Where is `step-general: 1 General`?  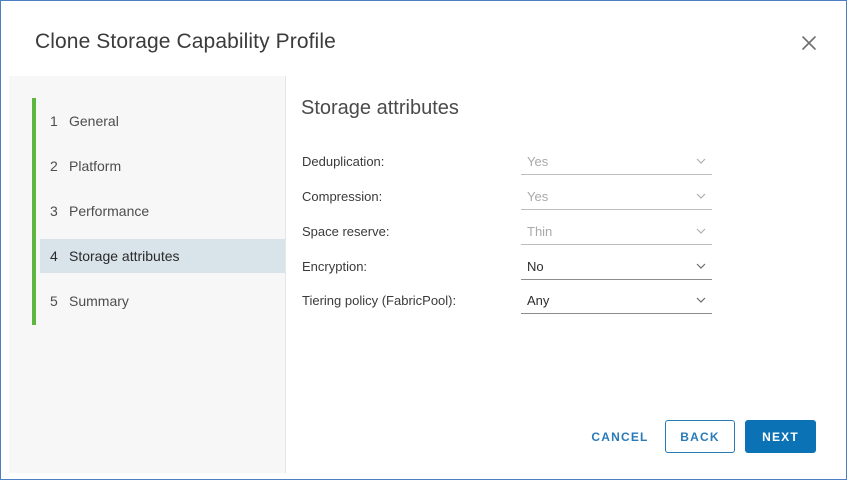 step-general: 1 General is located at coordinates (162, 121).